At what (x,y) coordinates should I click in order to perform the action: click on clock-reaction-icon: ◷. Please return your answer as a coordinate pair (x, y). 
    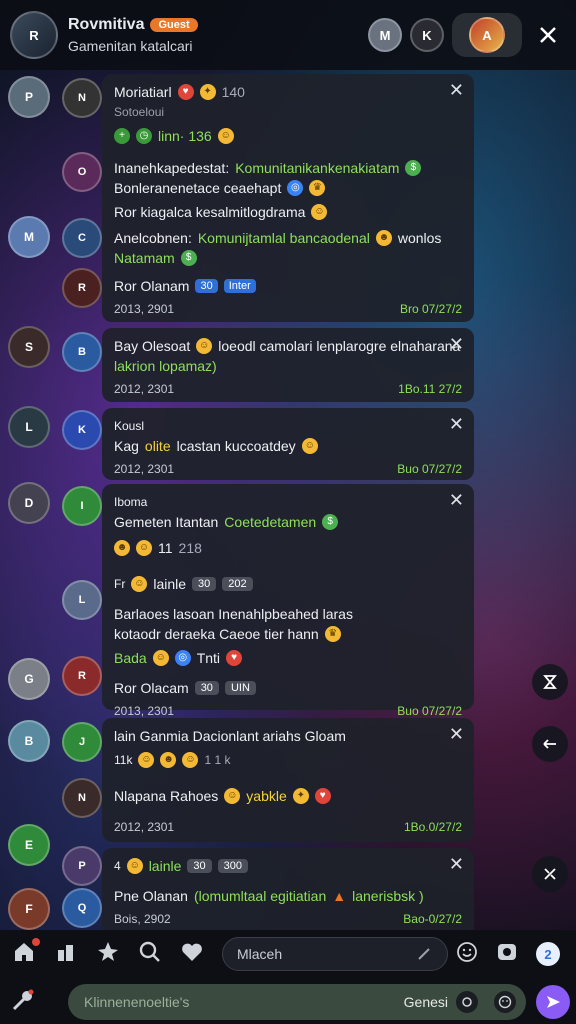
    Looking at the image, I should click on (144, 136).